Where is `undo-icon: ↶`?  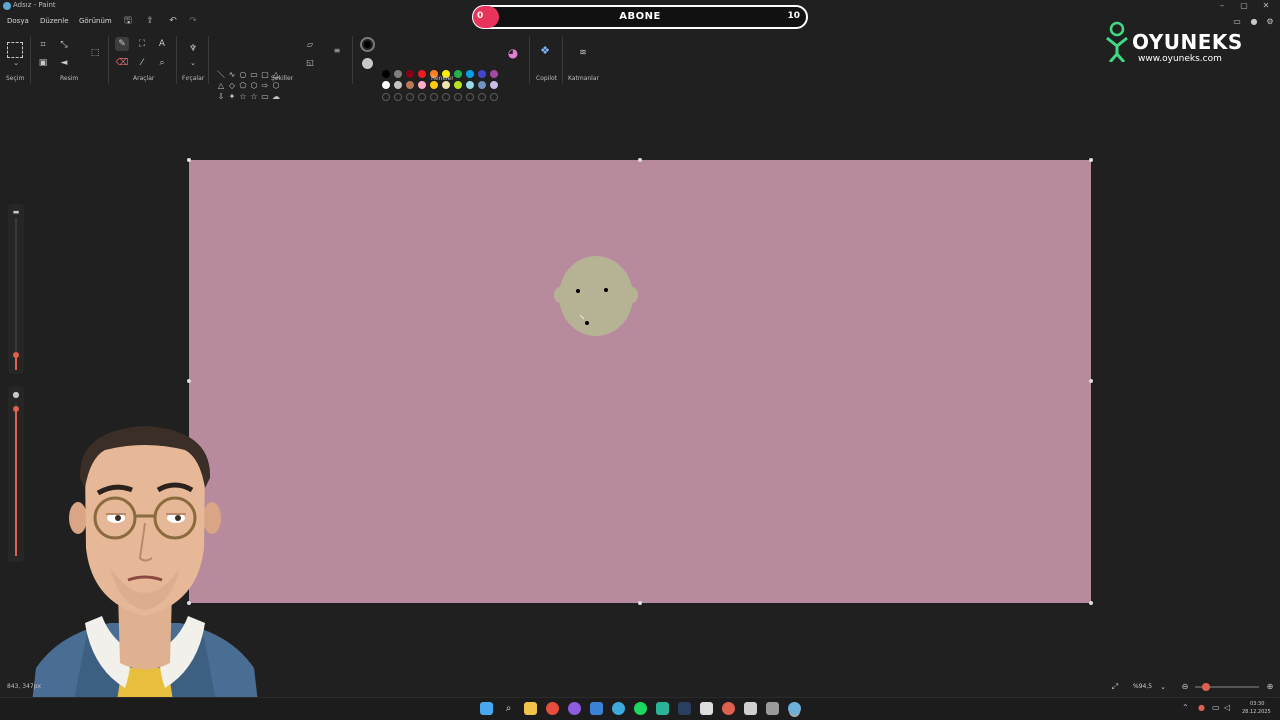 undo-icon: ↶ is located at coordinates (173, 21).